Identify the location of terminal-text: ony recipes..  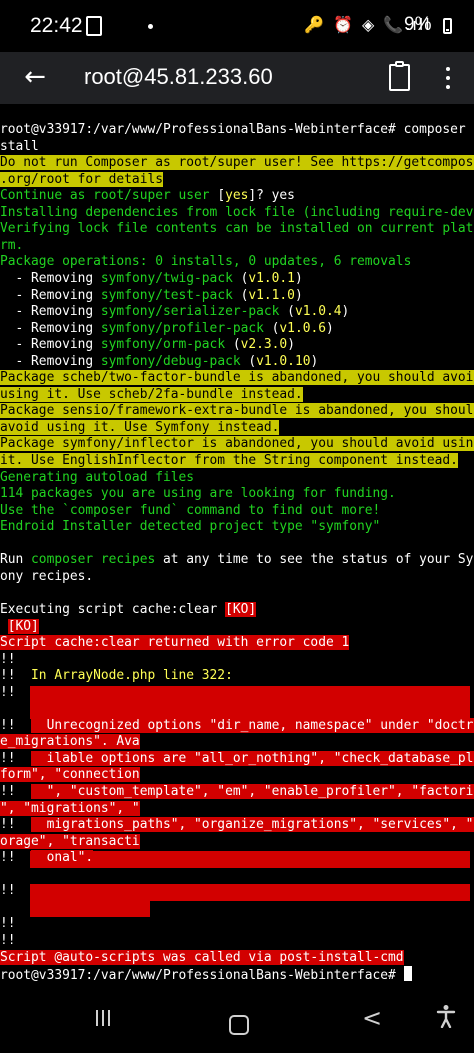
(47, 576).